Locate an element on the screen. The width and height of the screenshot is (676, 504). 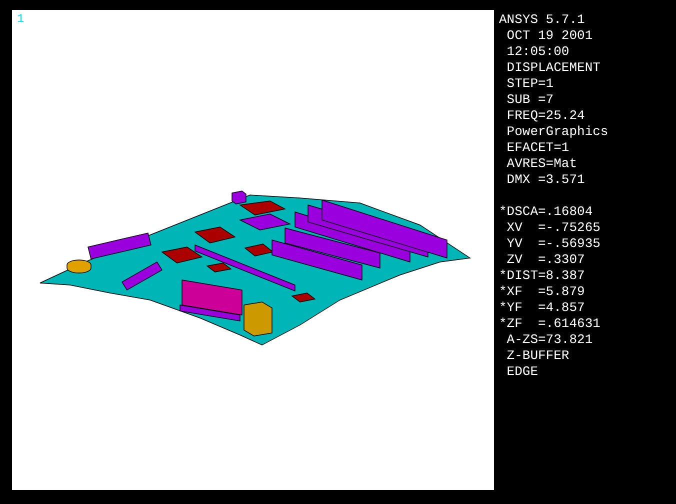
legend-line: *YF =4.857 is located at coordinates (542, 308).